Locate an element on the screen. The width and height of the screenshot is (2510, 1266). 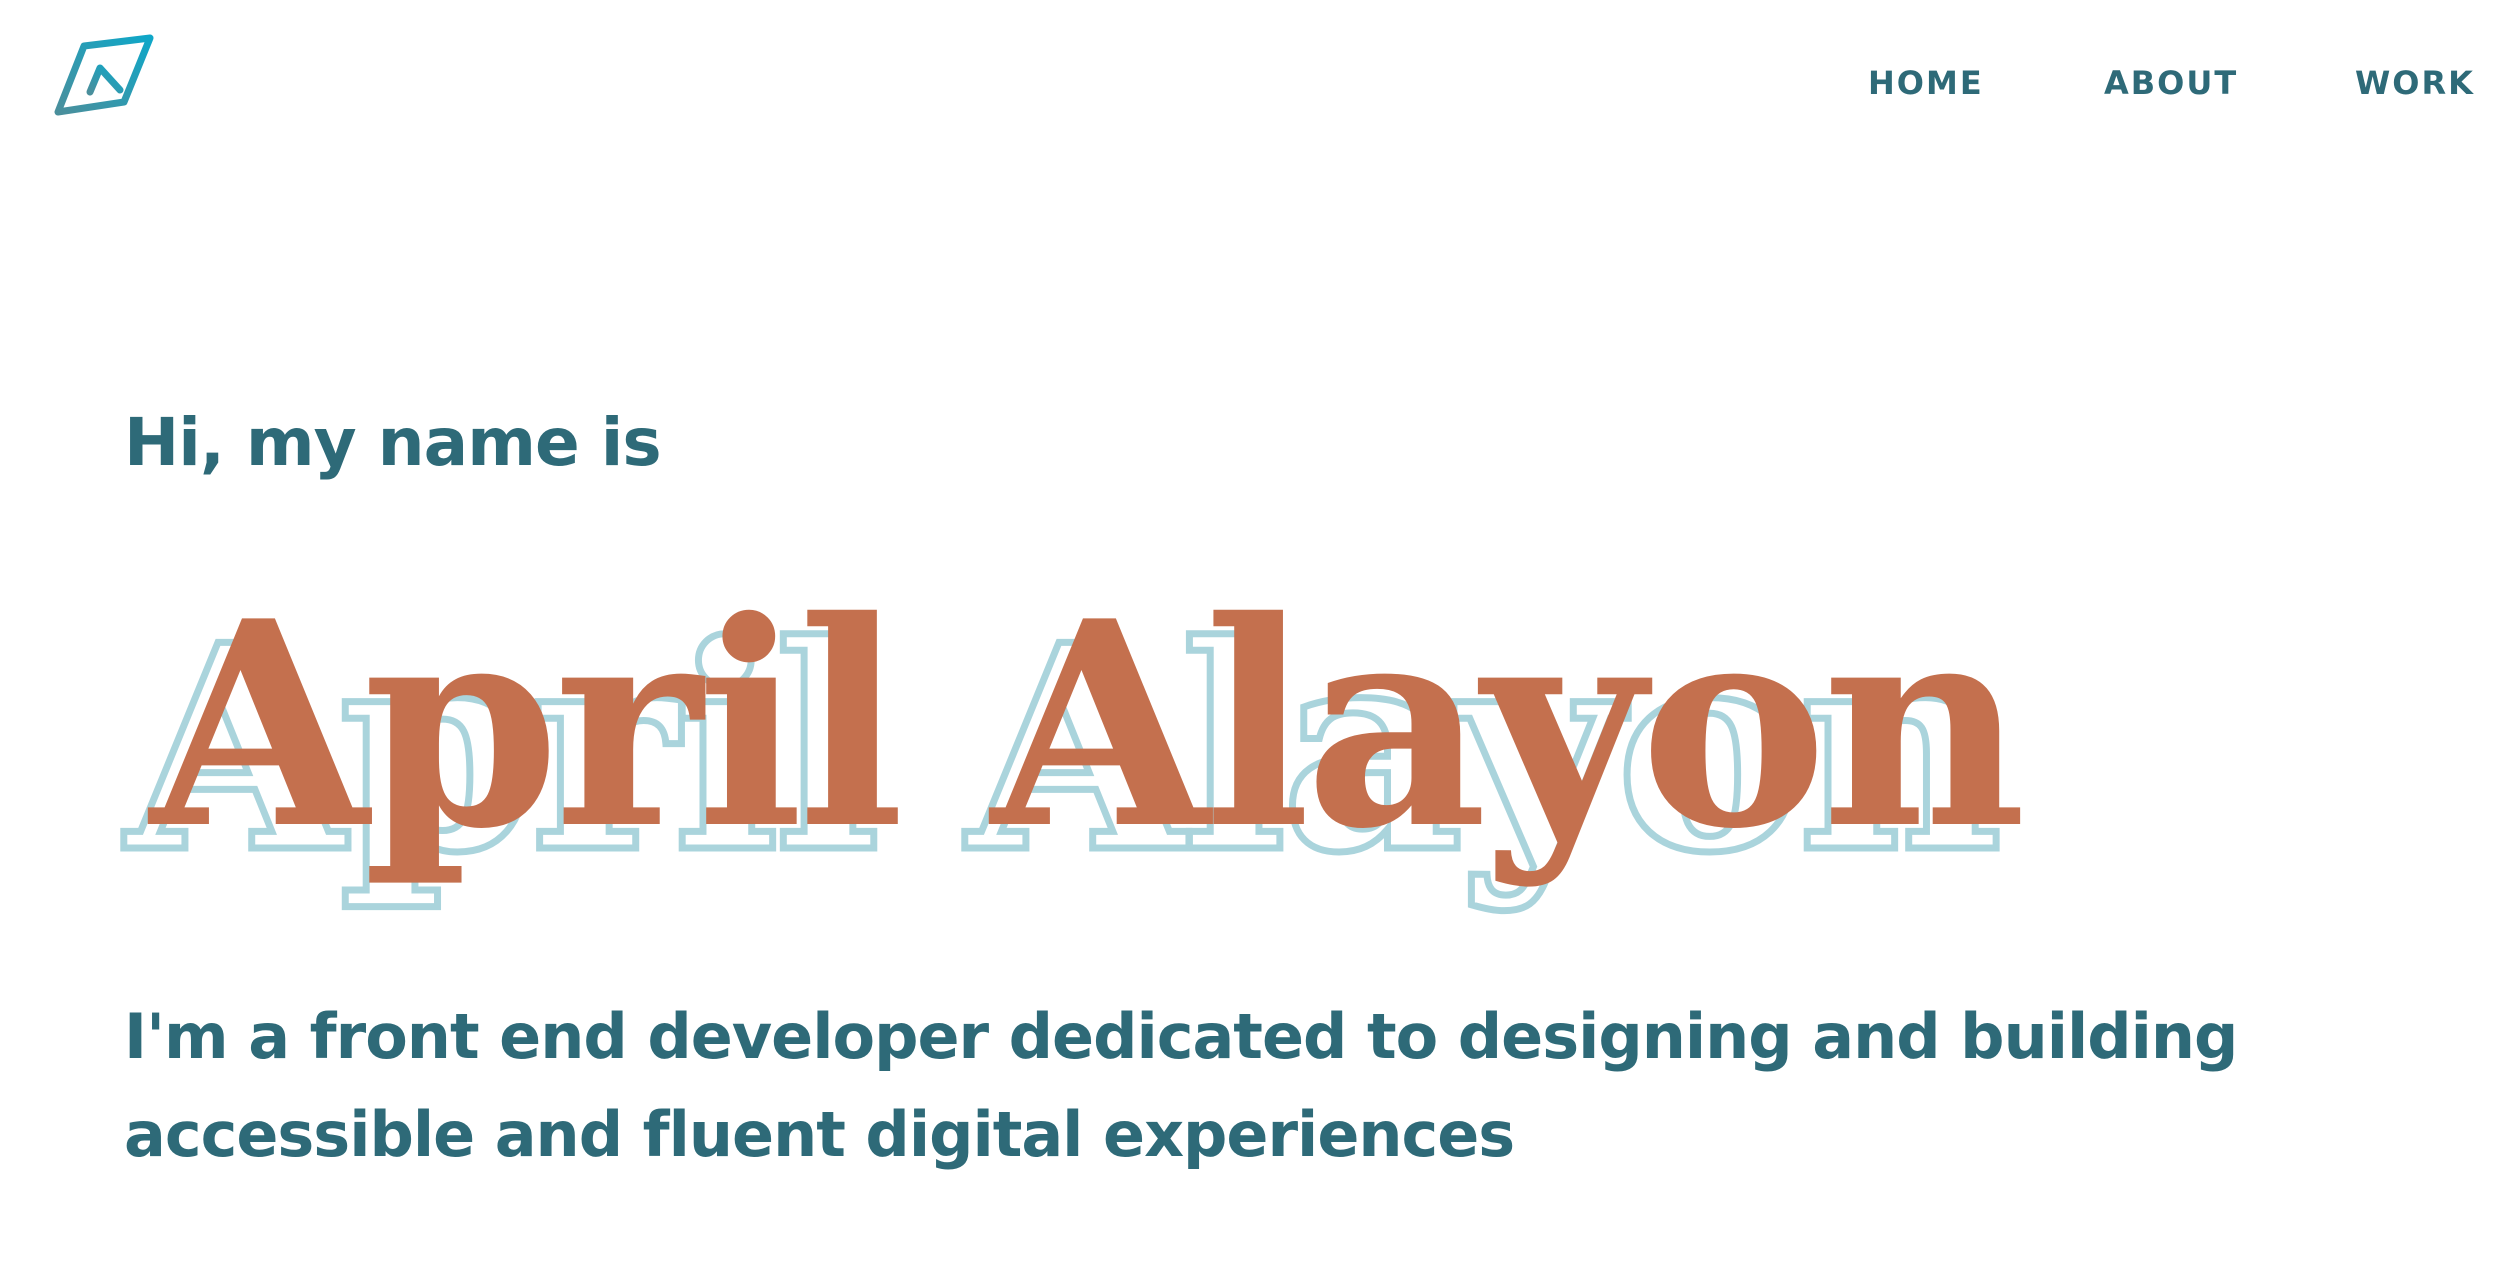
main-nav: HOME ABOUT WORK is located at coordinates (1255, 83).